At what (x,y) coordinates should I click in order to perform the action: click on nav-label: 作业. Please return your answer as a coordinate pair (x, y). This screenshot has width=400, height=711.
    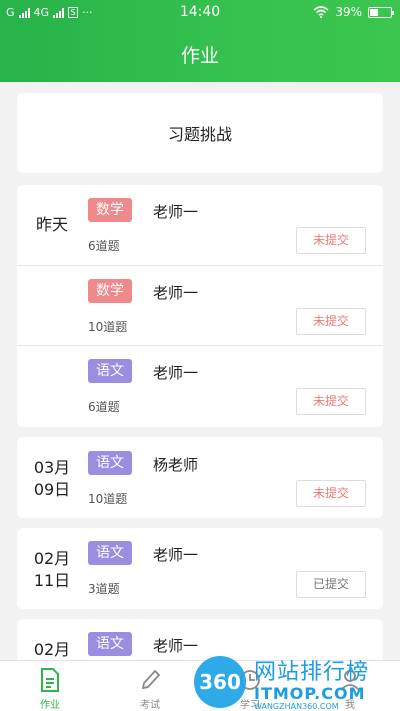
    Looking at the image, I should click on (50, 705).